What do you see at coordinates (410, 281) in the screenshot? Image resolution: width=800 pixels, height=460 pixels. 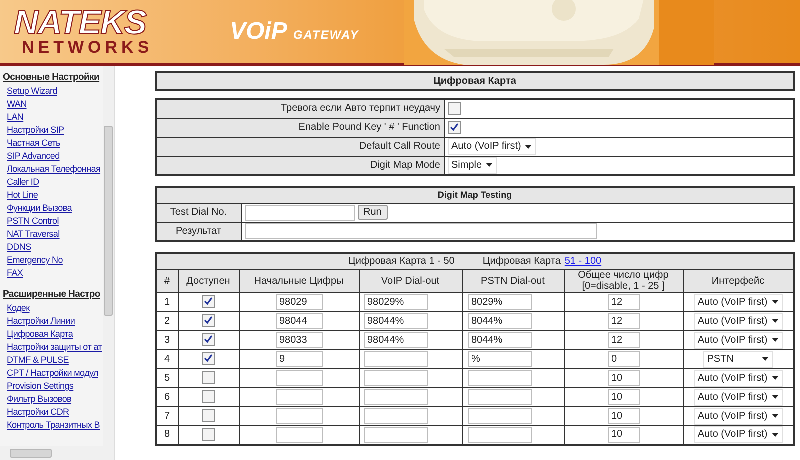 I see `column-header: VoIP Dial-out` at bounding box center [410, 281].